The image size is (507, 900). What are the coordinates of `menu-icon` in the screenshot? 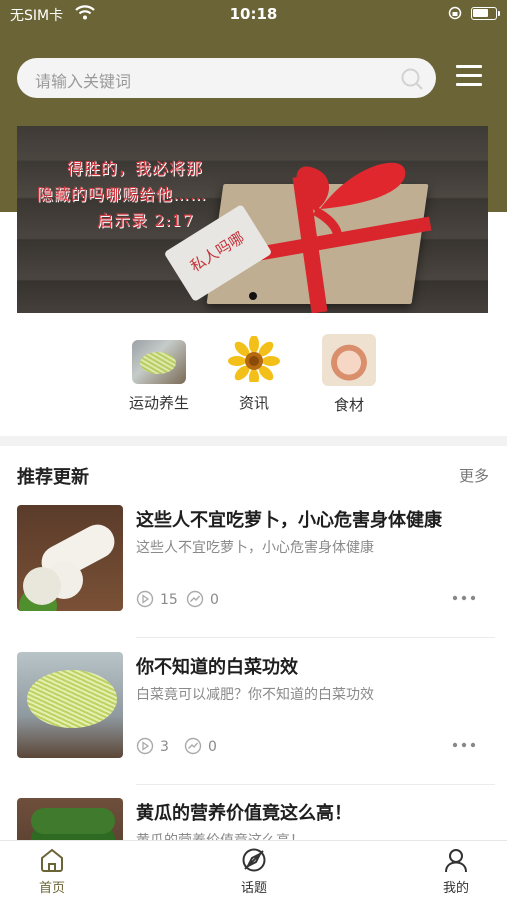 It's located at (470, 77).